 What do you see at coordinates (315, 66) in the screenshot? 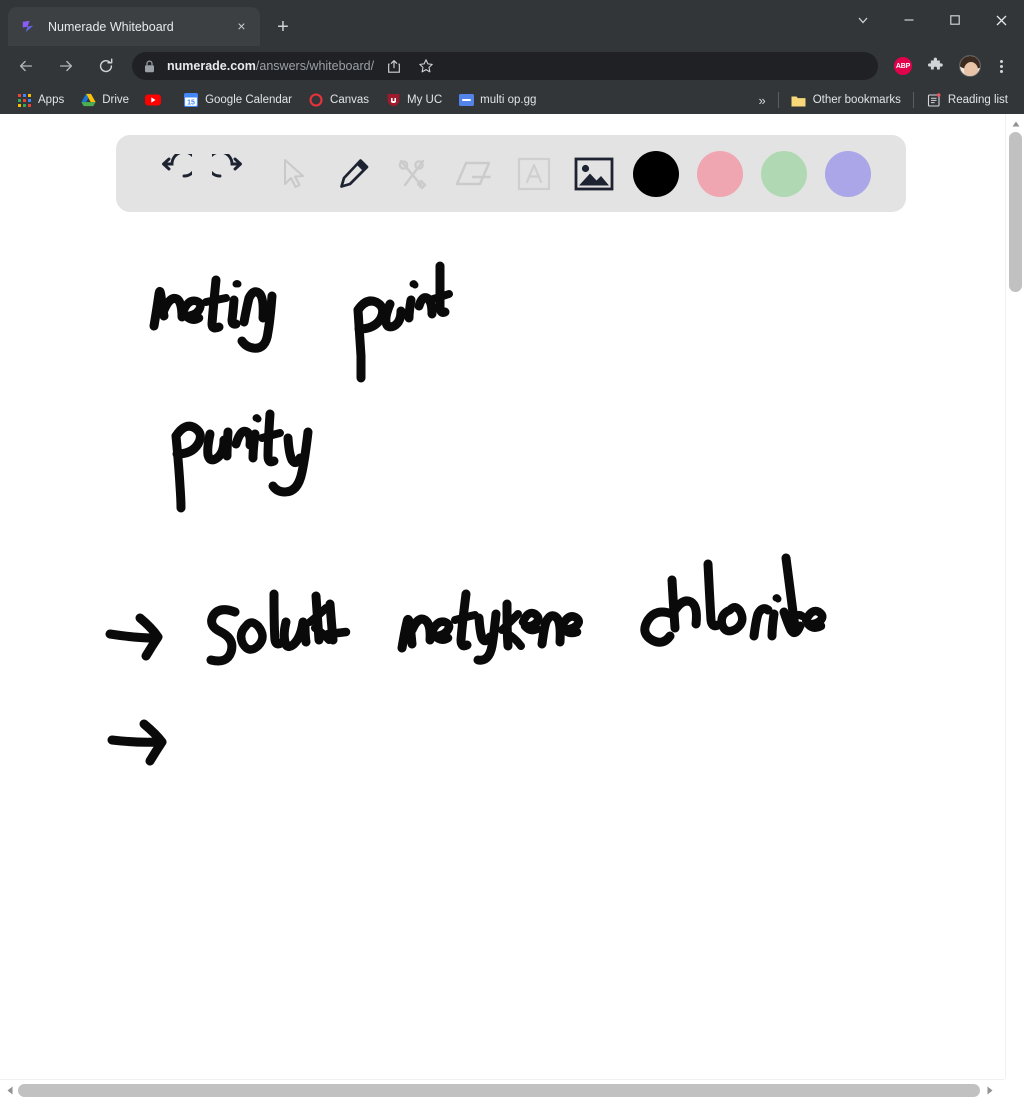
I see `url-path: /answers/whiteboard/` at bounding box center [315, 66].